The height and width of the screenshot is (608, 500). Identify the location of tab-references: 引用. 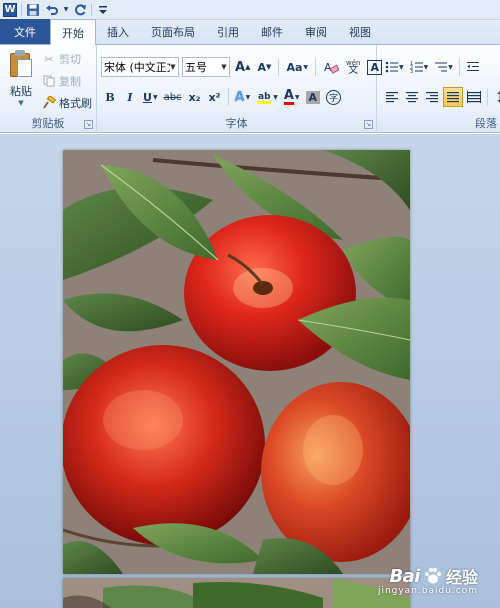
(228, 32).